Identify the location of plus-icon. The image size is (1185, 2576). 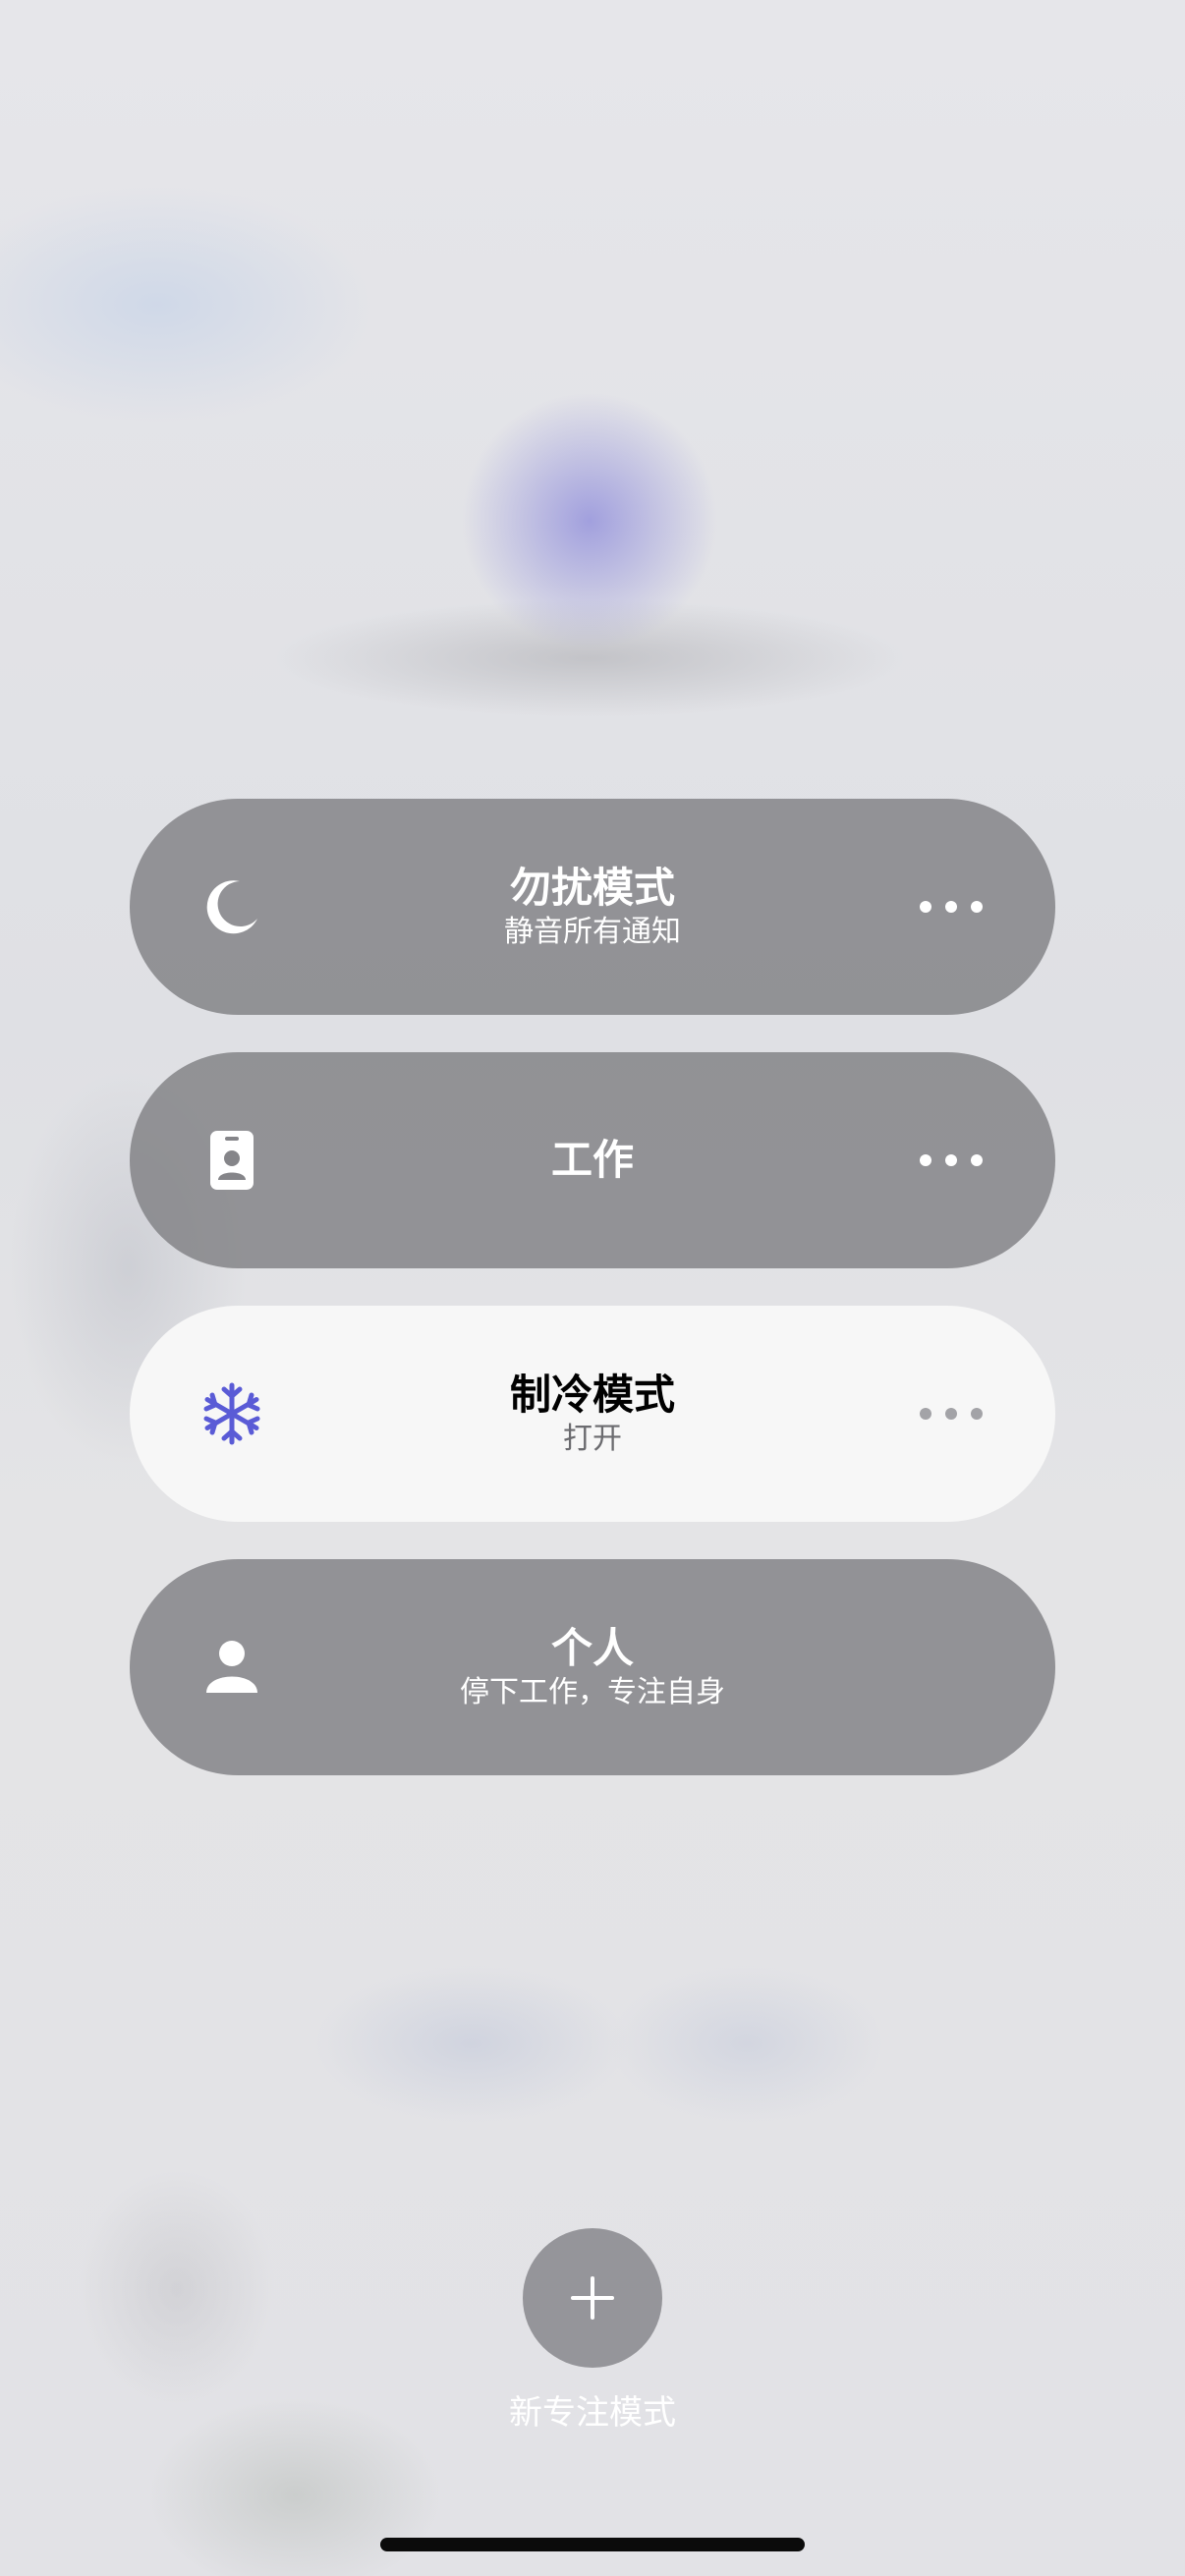
(592, 2298).